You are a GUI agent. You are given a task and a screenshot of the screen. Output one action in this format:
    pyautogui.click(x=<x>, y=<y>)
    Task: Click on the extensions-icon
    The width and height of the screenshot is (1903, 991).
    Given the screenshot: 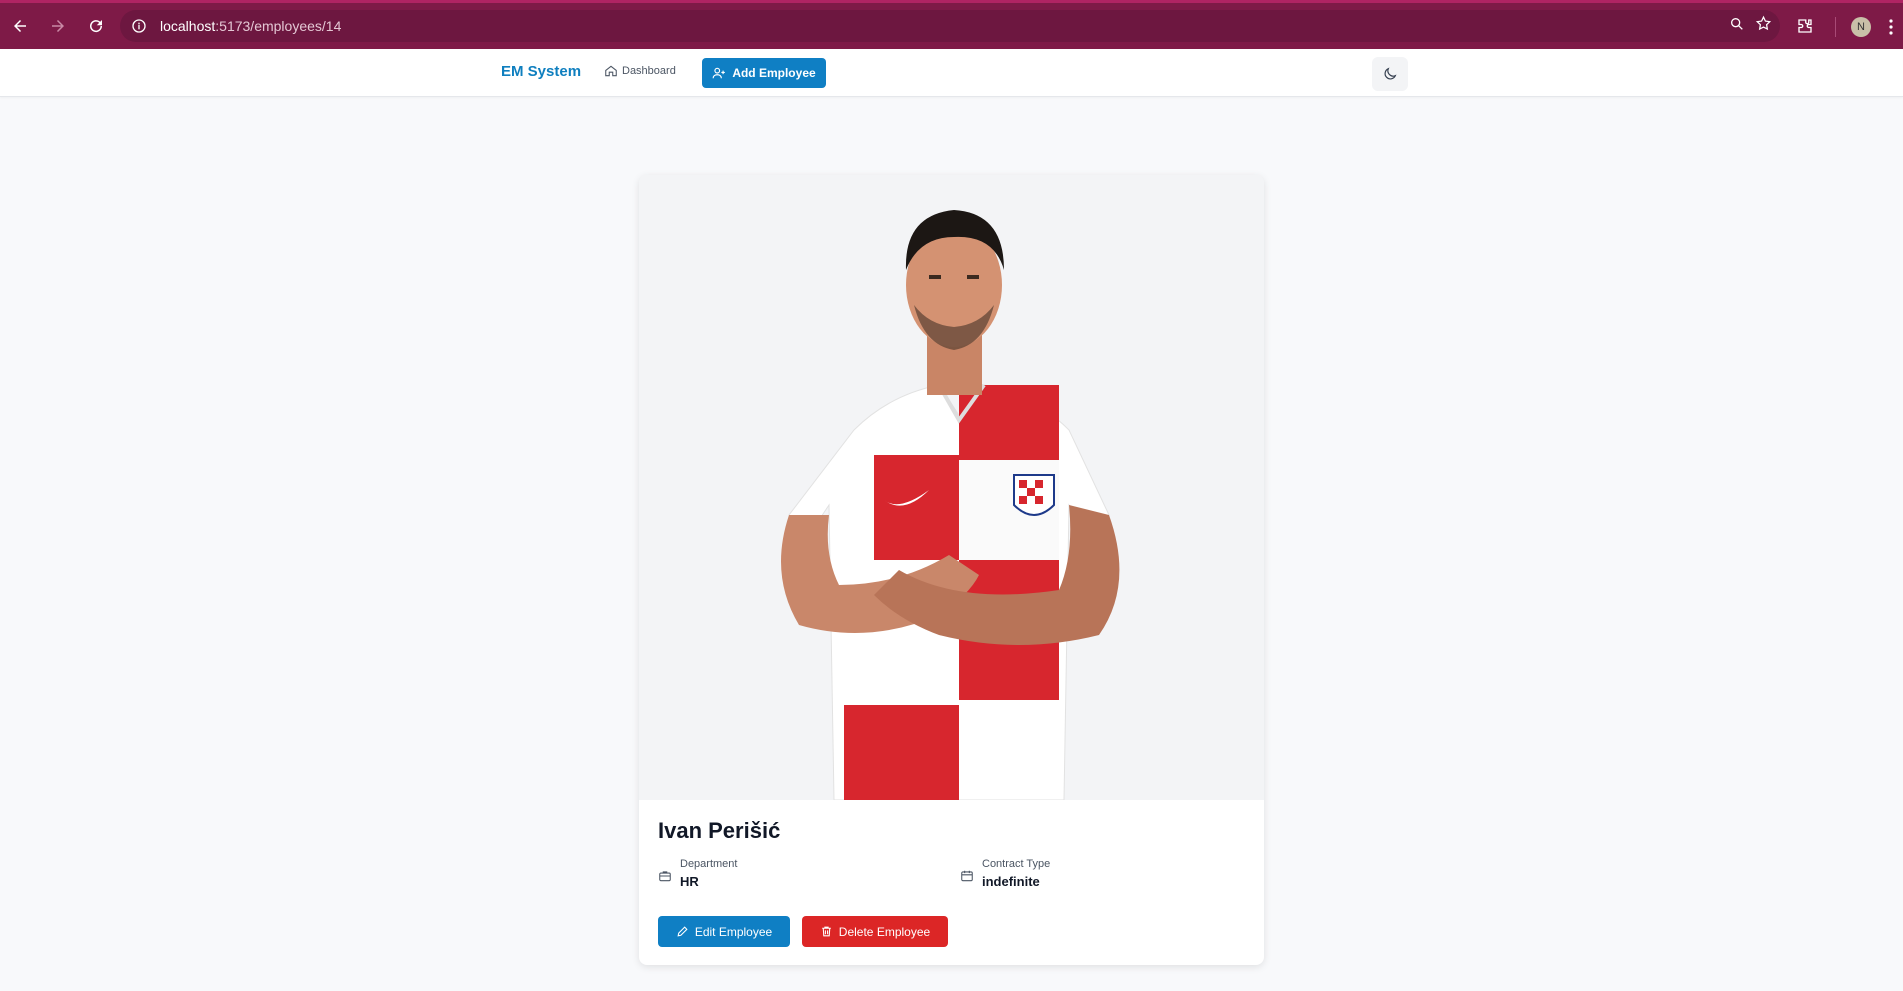 What is the action you would take?
    pyautogui.click(x=1805, y=26)
    